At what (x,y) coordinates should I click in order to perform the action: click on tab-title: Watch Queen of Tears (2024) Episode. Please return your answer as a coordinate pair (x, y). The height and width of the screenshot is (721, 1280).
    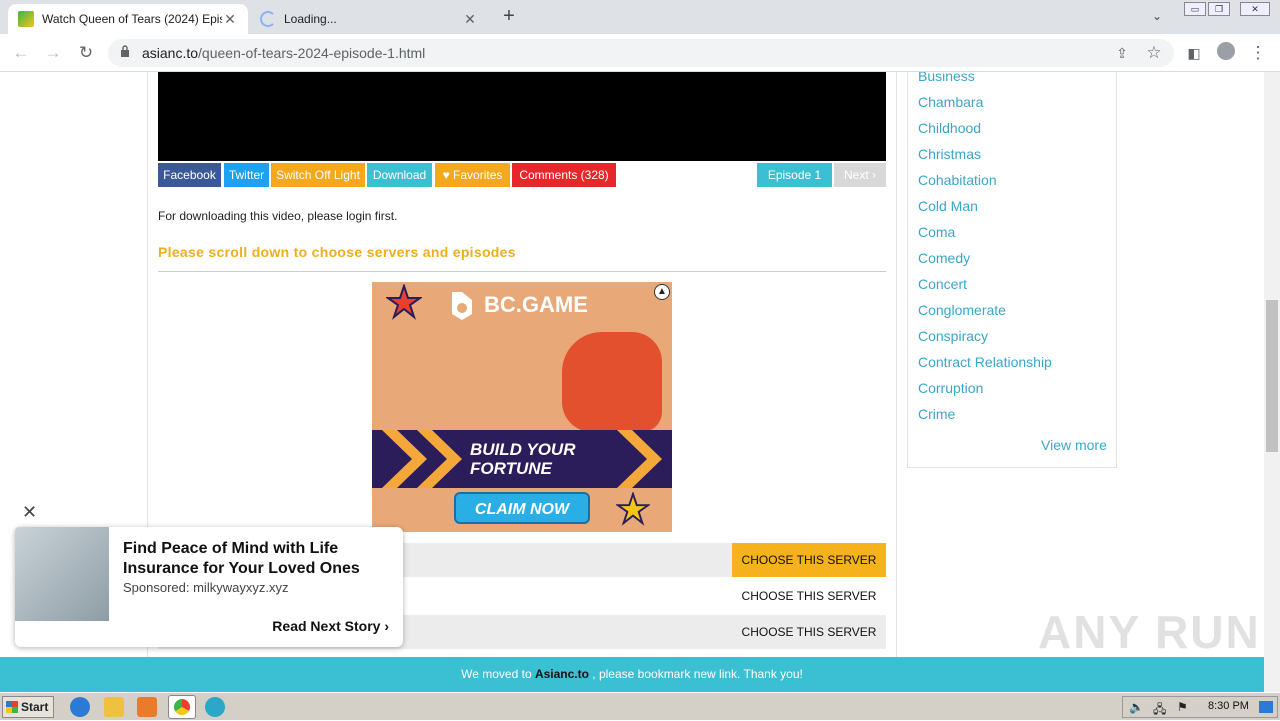
    Looking at the image, I should click on (132, 19).